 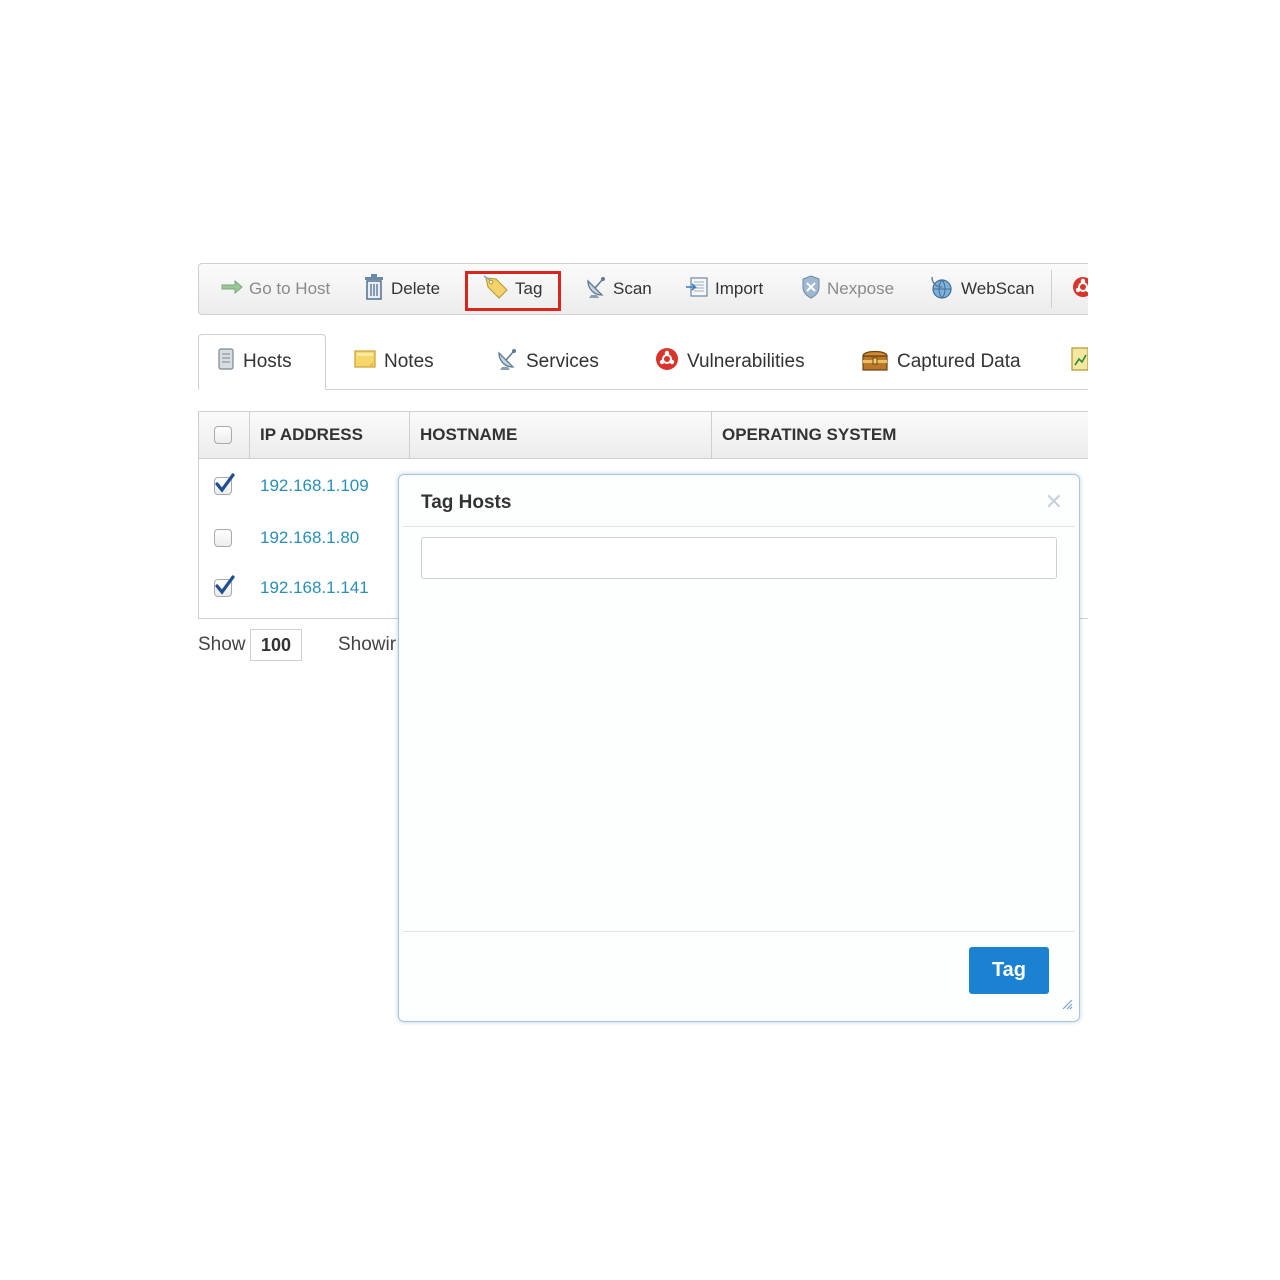 What do you see at coordinates (632, 288) in the screenshot?
I see `scan-label: Scan` at bounding box center [632, 288].